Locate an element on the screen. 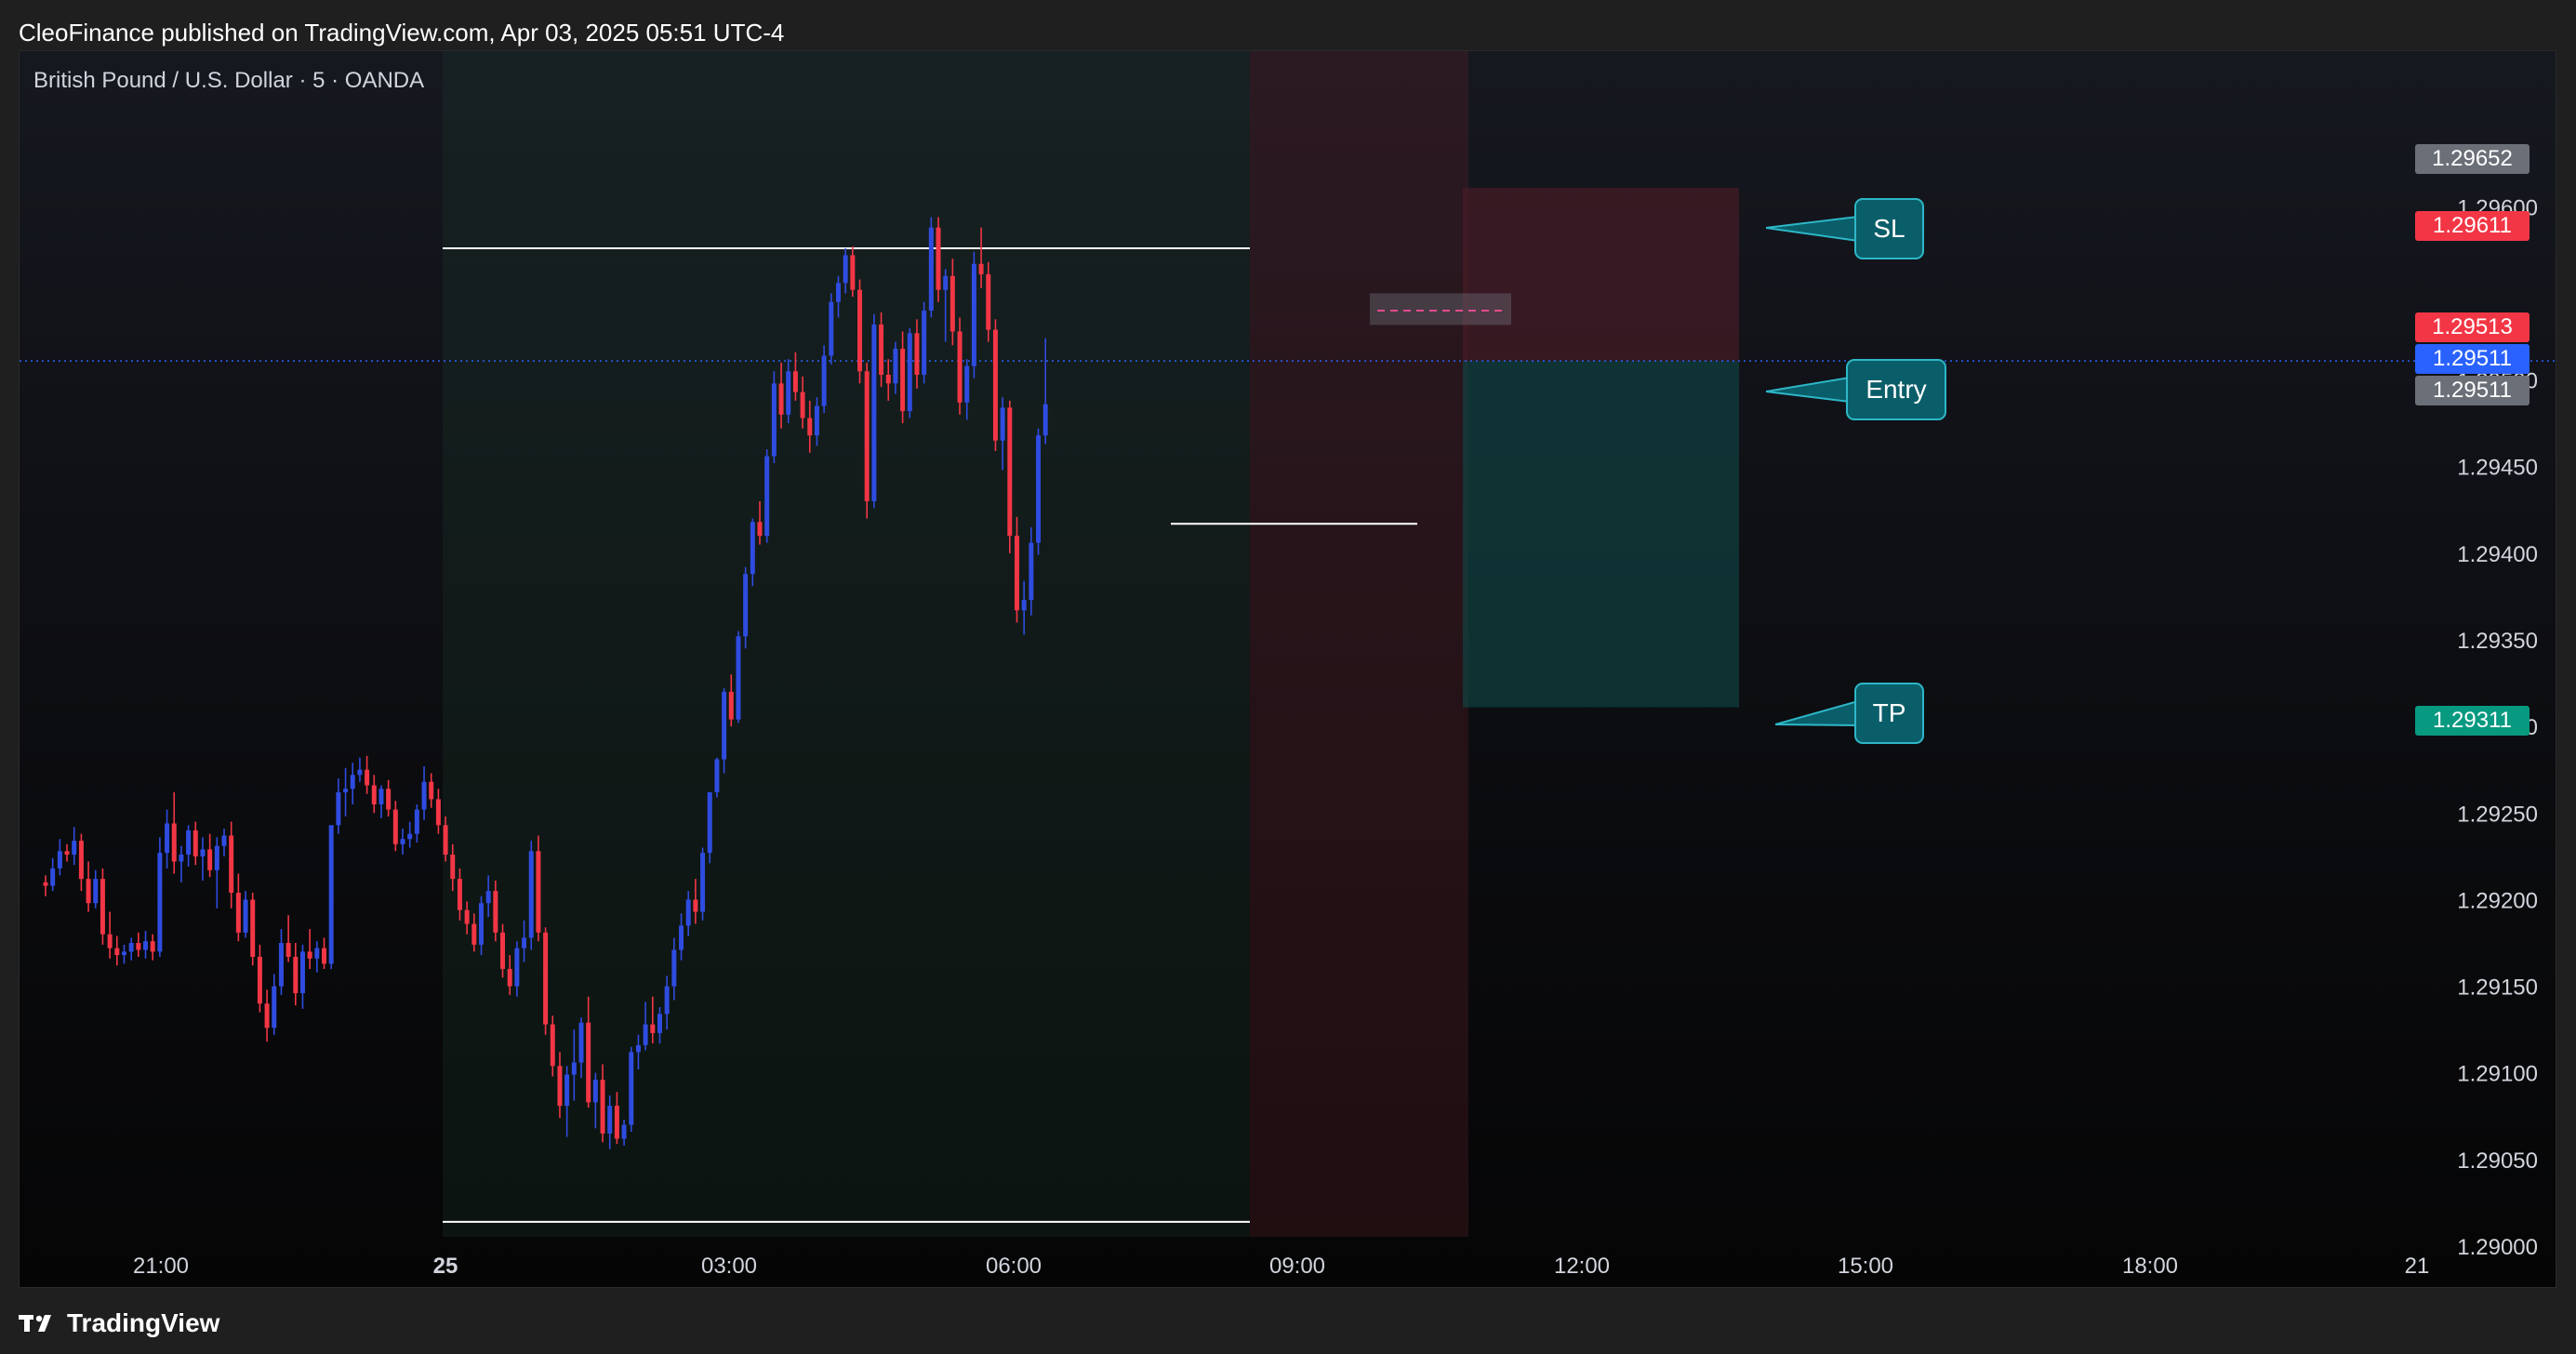  stop-loss-zone is located at coordinates (1601, 274).